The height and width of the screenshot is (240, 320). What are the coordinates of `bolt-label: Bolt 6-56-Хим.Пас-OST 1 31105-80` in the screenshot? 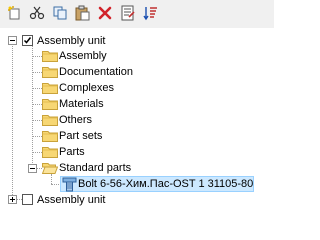 It's located at (166, 184).